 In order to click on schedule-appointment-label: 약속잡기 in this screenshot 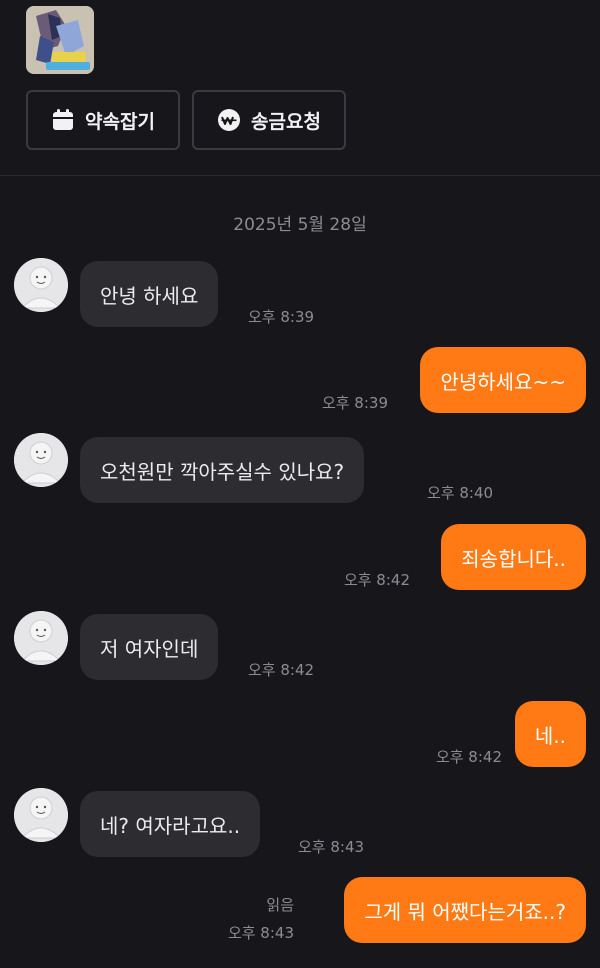, I will do `click(120, 121)`.